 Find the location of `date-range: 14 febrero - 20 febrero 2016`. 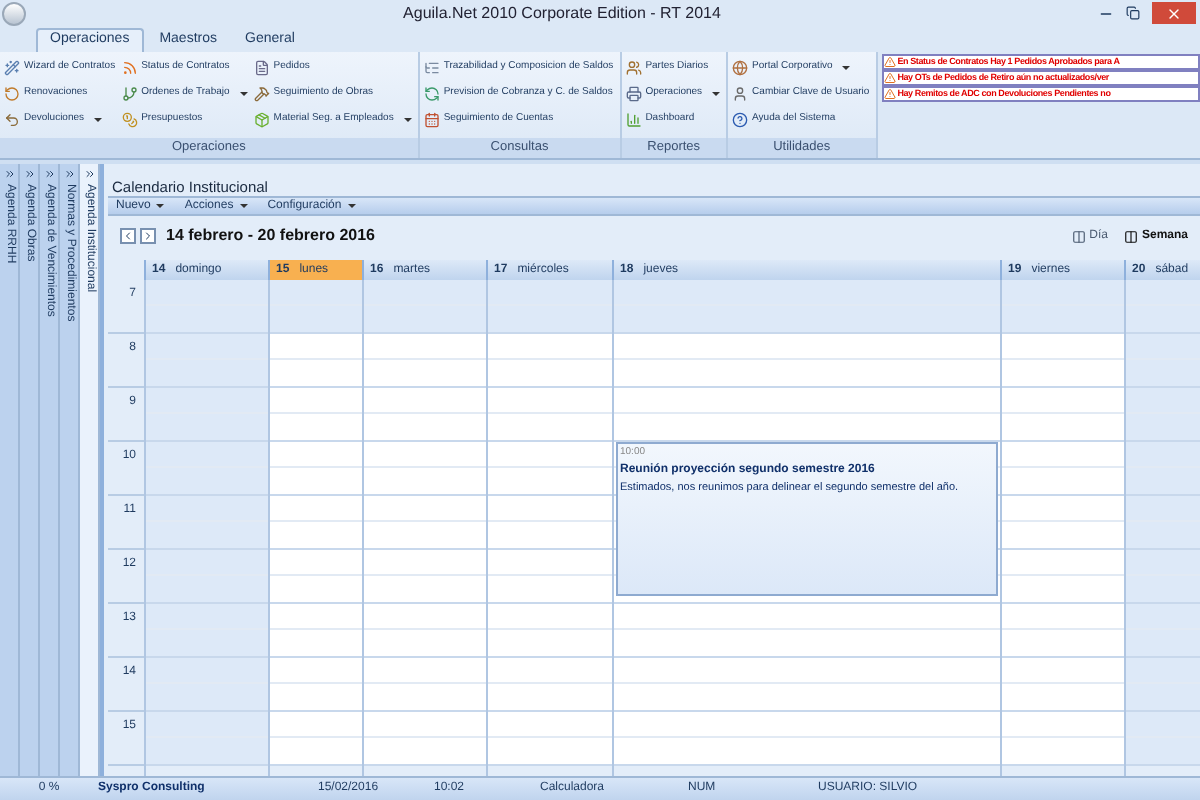

date-range: 14 febrero - 20 febrero 2016 is located at coordinates (270, 236).